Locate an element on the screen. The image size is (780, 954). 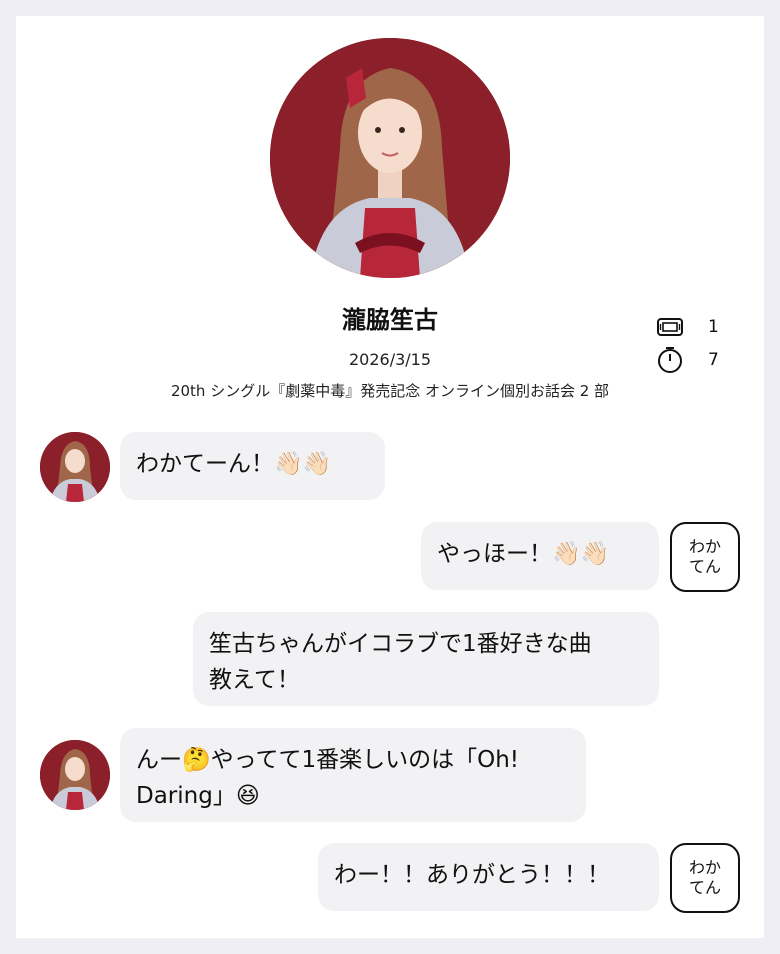
message-bubble: やっほー！👋🏻👋🏻 is located at coordinates (540, 556).